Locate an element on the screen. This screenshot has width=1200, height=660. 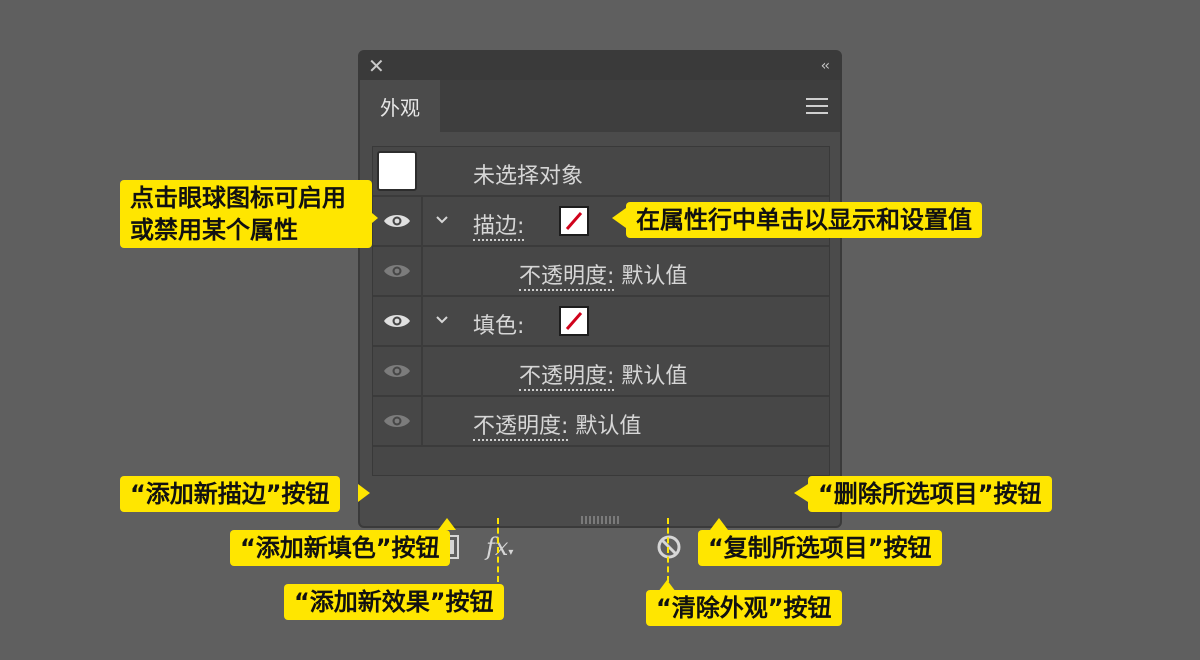
fill-swatch is located at coordinates (574, 321).